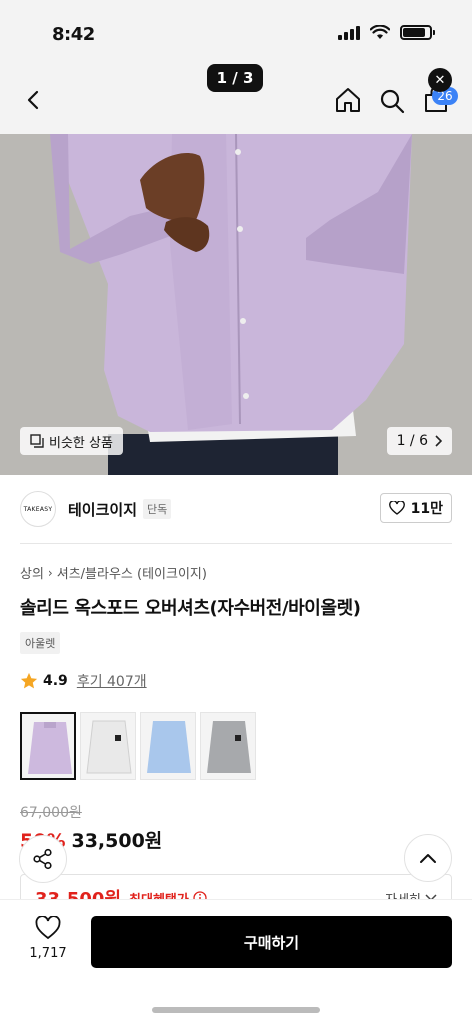 This screenshot has height=1024, width=472. I want to click on brand-like-button: 11만, so click(415, 508).